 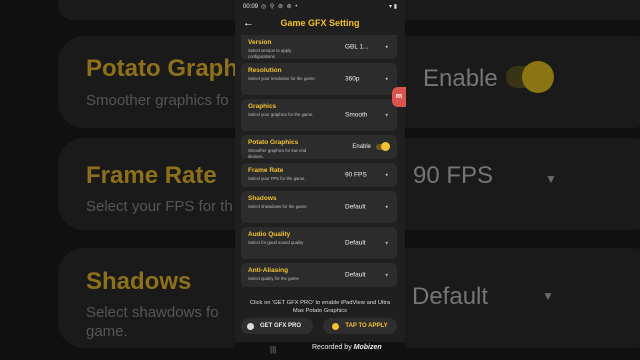 What do you see at coordinates (281, 114) in the screenshot?
I see `setting-subtitle: Select your graphics for the game.` at bounding box center [281, 114].